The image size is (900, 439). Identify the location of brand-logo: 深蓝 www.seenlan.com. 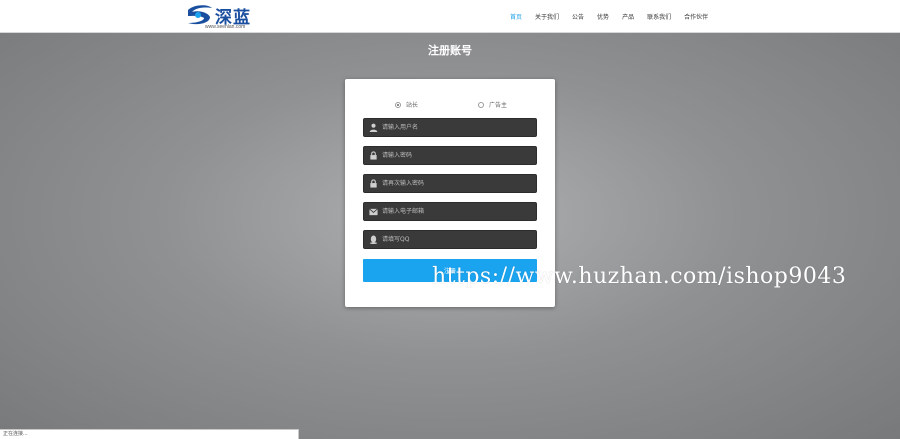
(221, 18).